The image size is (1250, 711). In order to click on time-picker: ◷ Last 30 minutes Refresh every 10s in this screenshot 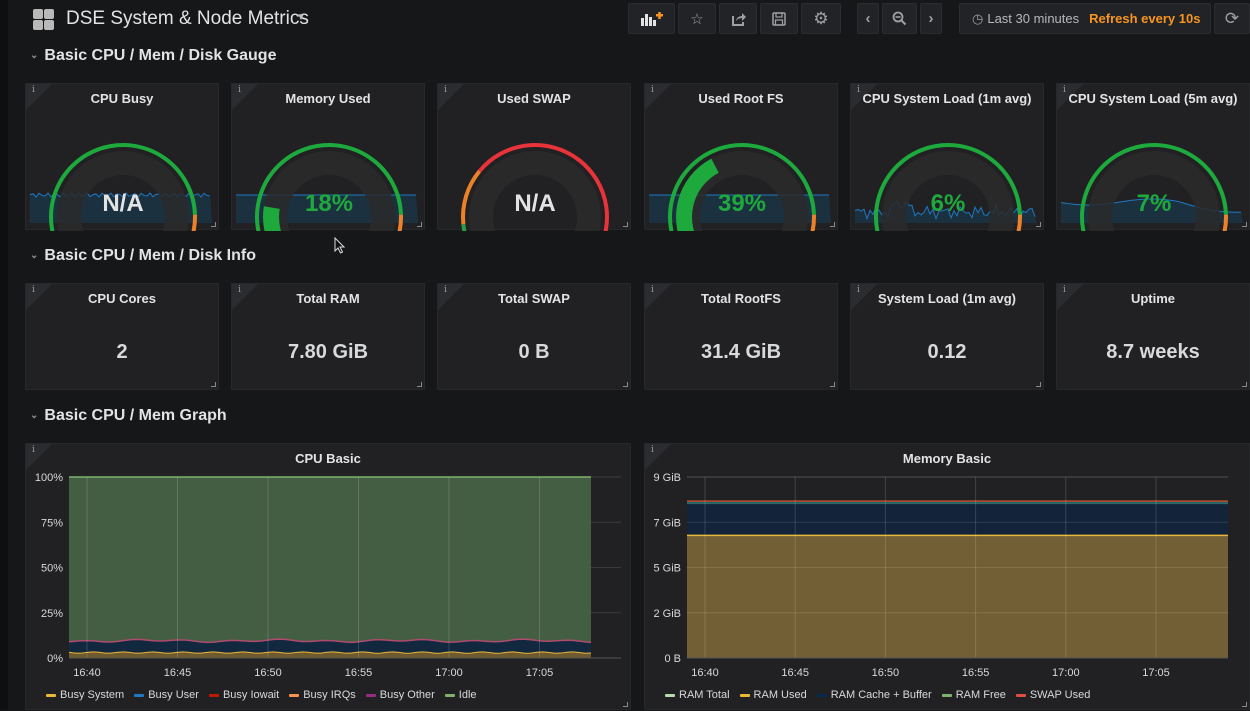, I will do `click(1085, 18)`.